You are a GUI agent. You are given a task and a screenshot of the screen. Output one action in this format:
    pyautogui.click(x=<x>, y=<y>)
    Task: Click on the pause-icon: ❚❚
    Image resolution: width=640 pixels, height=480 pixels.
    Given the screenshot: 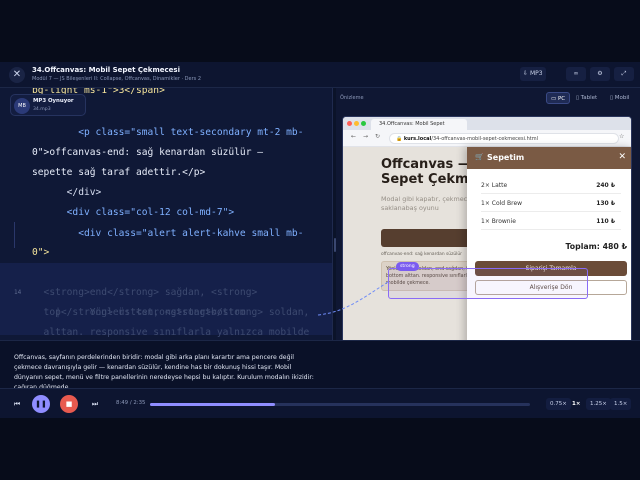 What is the action you would take?
    pyautogui.click(x=41, y=404)
    